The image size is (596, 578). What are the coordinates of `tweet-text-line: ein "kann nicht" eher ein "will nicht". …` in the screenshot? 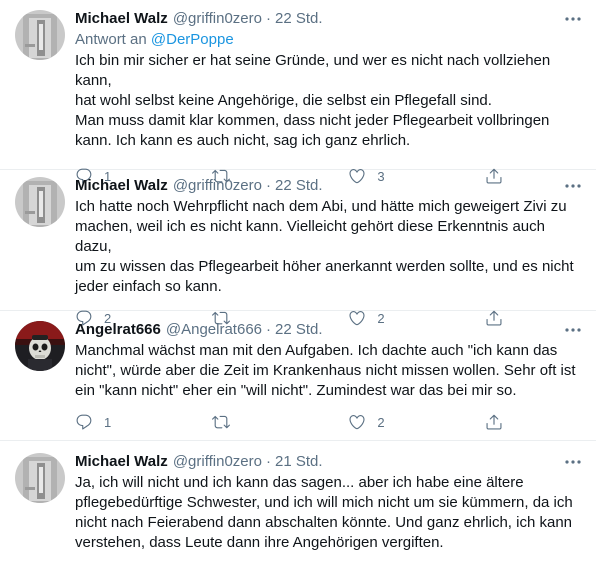 It's located at (296, 390).